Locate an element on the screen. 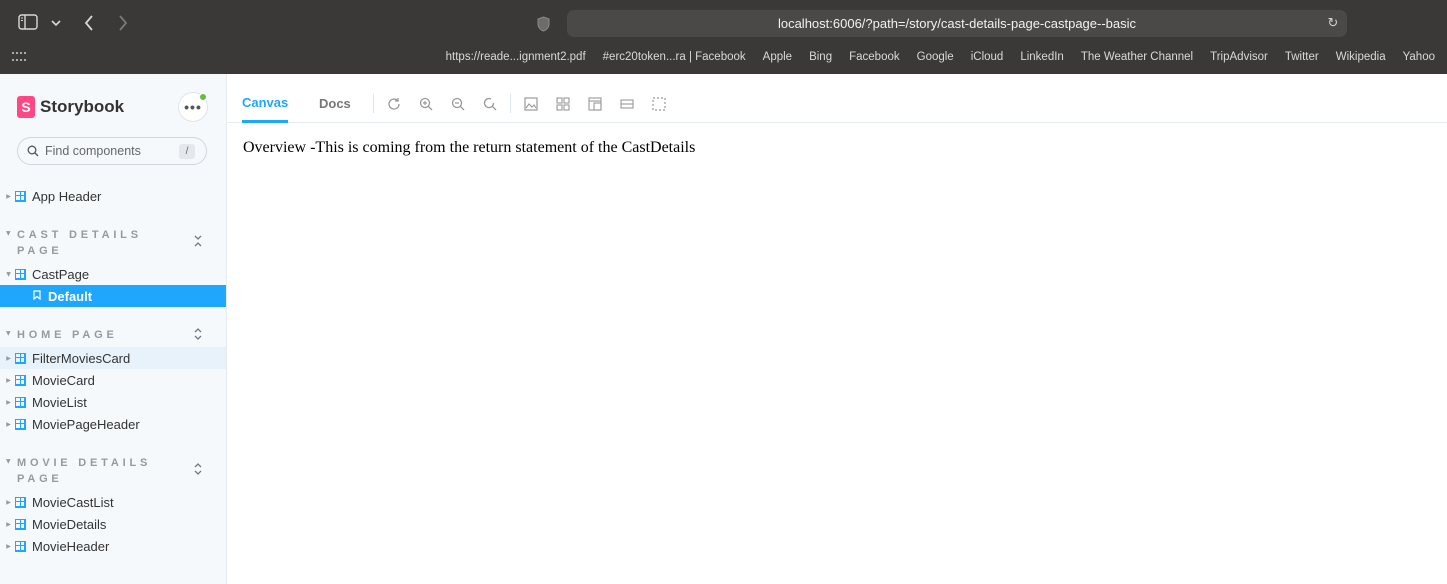 The height and width of the screenshot is (584, 1447). tree-item-moviepageheader: ▶ MoviePageHeader is located at coordinates (113, 424).